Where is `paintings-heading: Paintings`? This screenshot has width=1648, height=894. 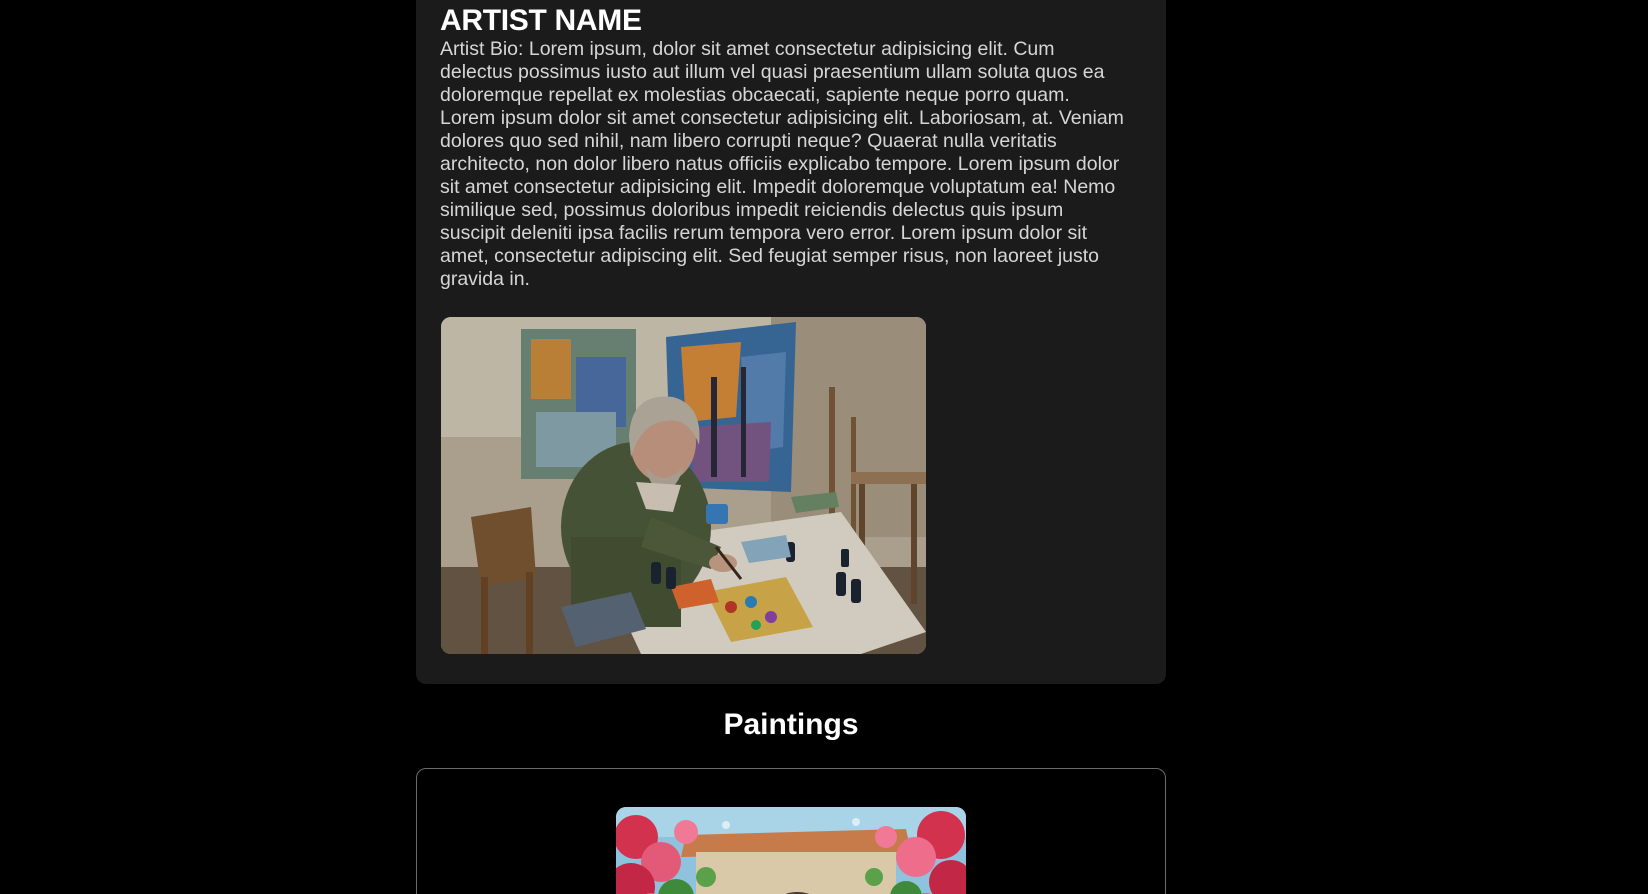
paintings-heading: Paintings is located at coordinates (791, 724).